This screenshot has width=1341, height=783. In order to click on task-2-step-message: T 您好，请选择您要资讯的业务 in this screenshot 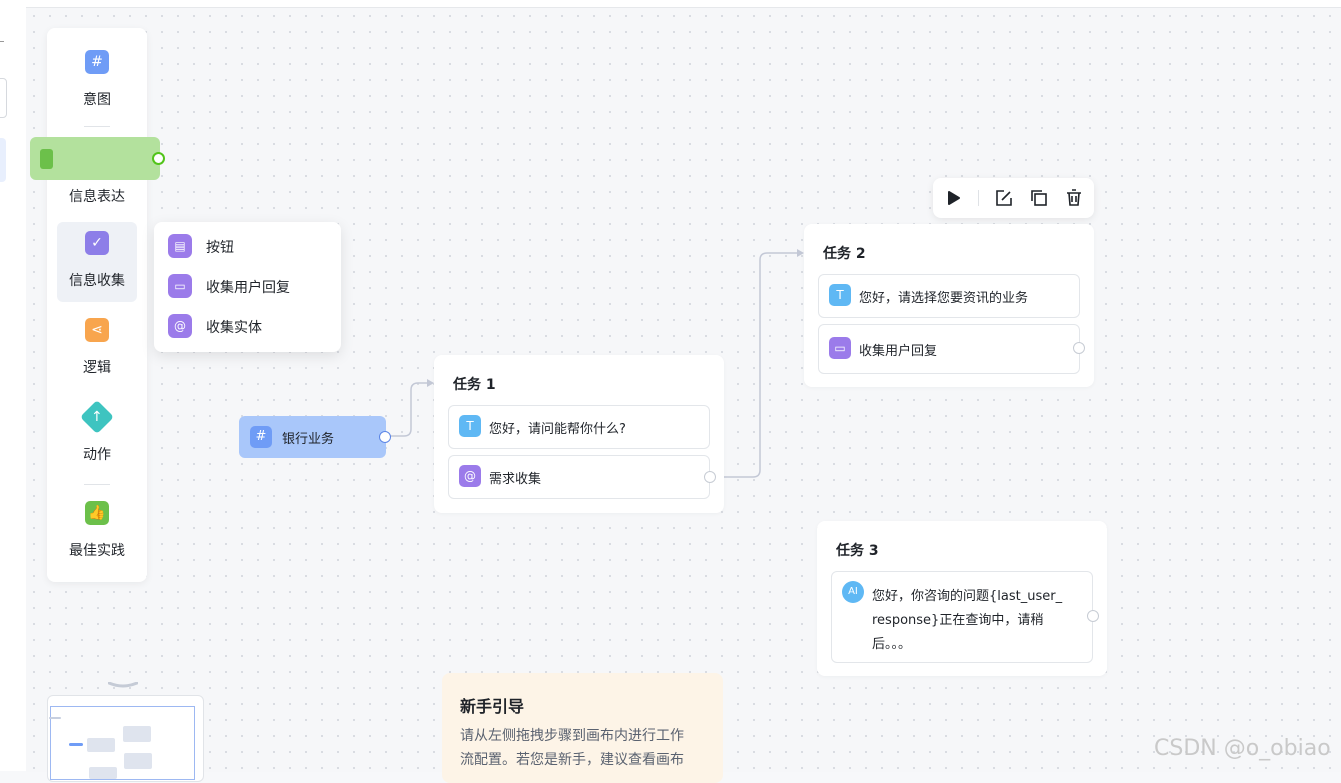, I will do `click(949, 296)`.